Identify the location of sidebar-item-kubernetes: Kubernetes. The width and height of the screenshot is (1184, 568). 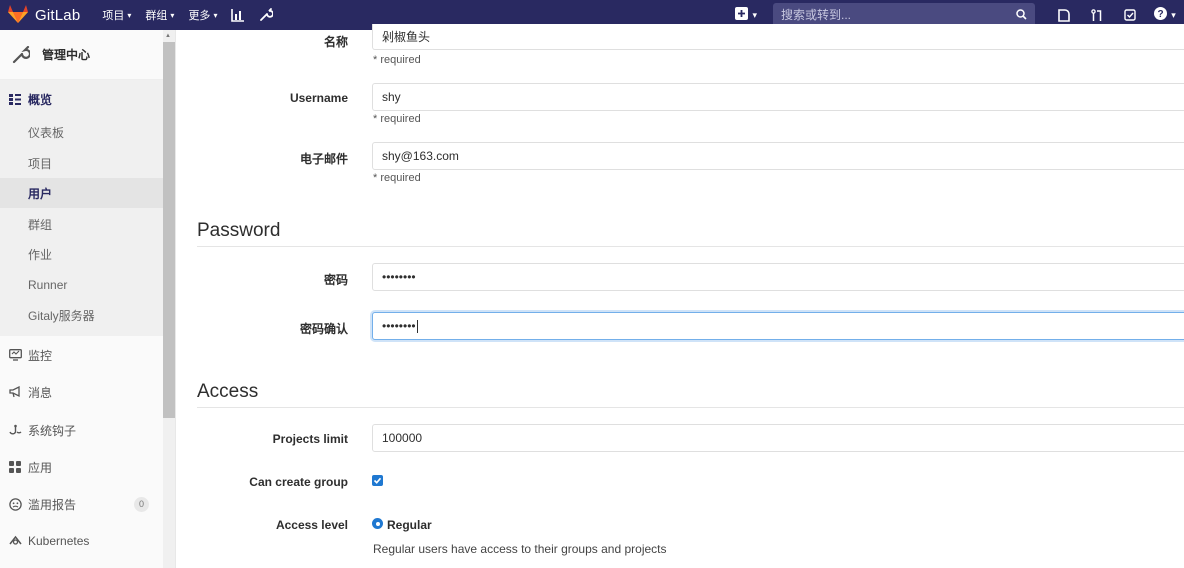
(81, 541).